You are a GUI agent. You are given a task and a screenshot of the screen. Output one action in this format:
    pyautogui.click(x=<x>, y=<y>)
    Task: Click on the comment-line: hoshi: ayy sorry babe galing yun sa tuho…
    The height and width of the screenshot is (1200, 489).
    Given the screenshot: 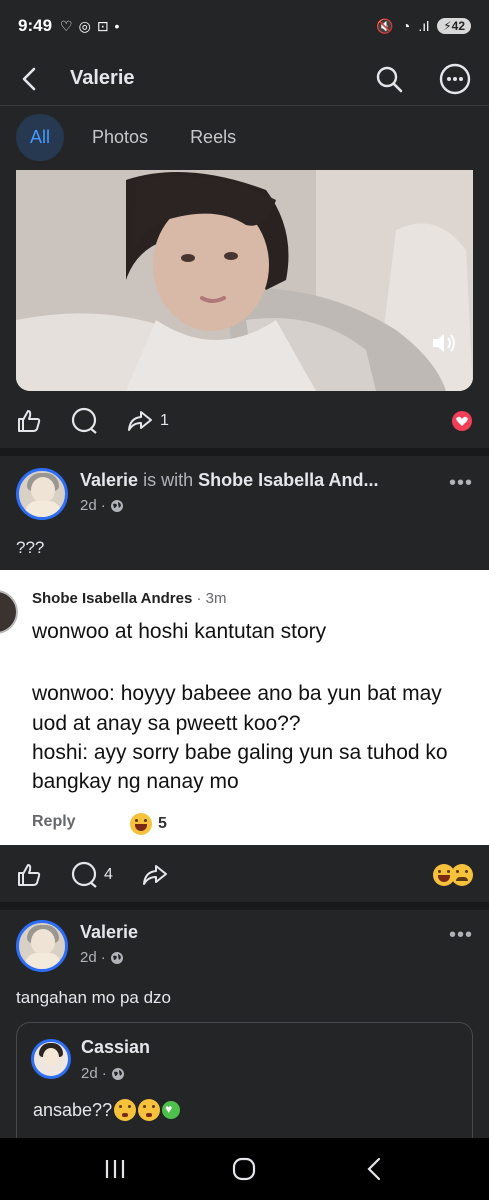 What is the action you would take?
    pyautogui.click(x=240, y=752)
    